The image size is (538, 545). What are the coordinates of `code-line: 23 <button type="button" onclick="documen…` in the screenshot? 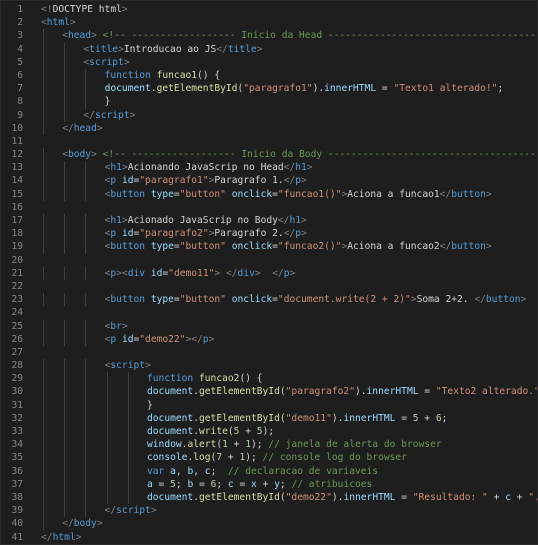 It's located at (269, 300).